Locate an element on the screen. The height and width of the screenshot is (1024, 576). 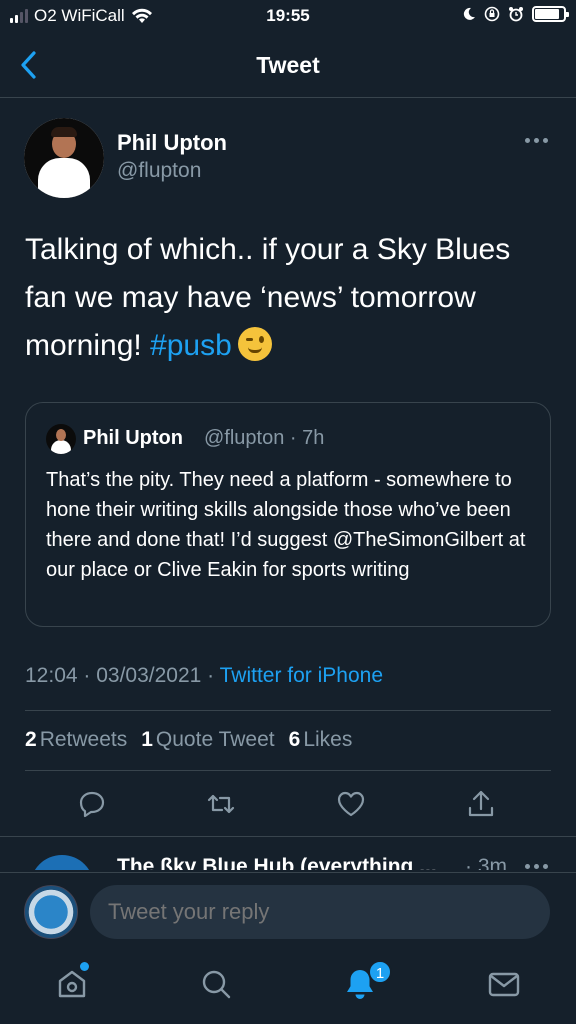
status-bar: O2 WiFiCall 19:55 is located at coordinates (288, 16).